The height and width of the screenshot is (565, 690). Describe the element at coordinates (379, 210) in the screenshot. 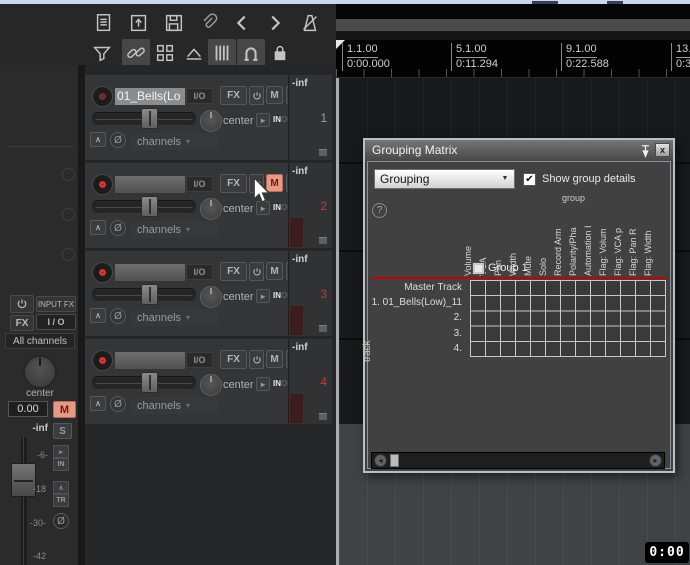

I see `help-icon: ?` at that location.